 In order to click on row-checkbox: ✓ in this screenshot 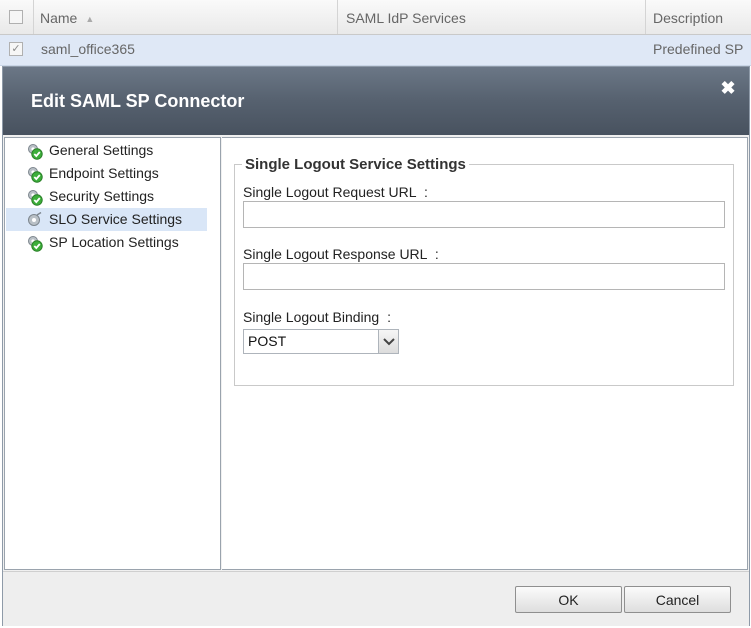, I will do `click(16, 49)`.